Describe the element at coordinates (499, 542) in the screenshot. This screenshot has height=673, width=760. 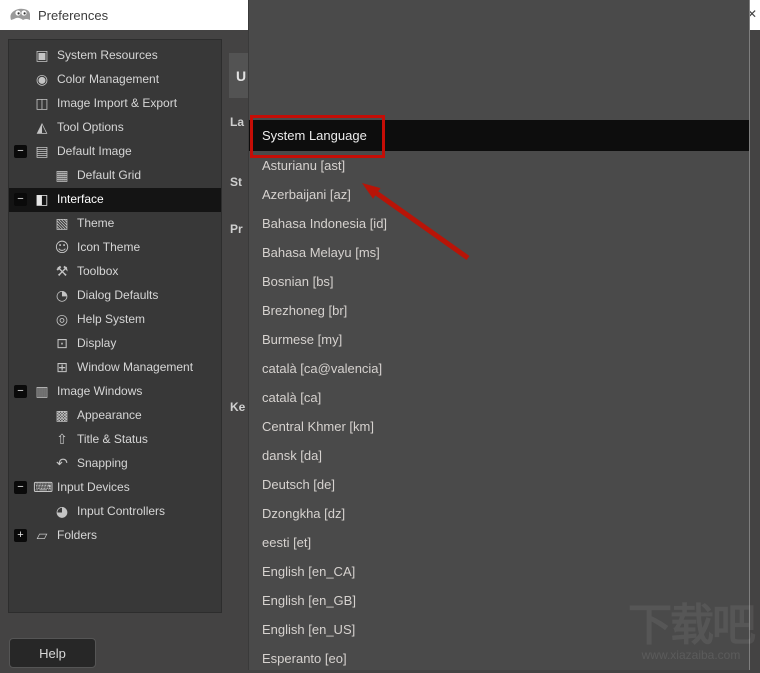
I see `language-option-eesti-et: eesti [et]` at that location.